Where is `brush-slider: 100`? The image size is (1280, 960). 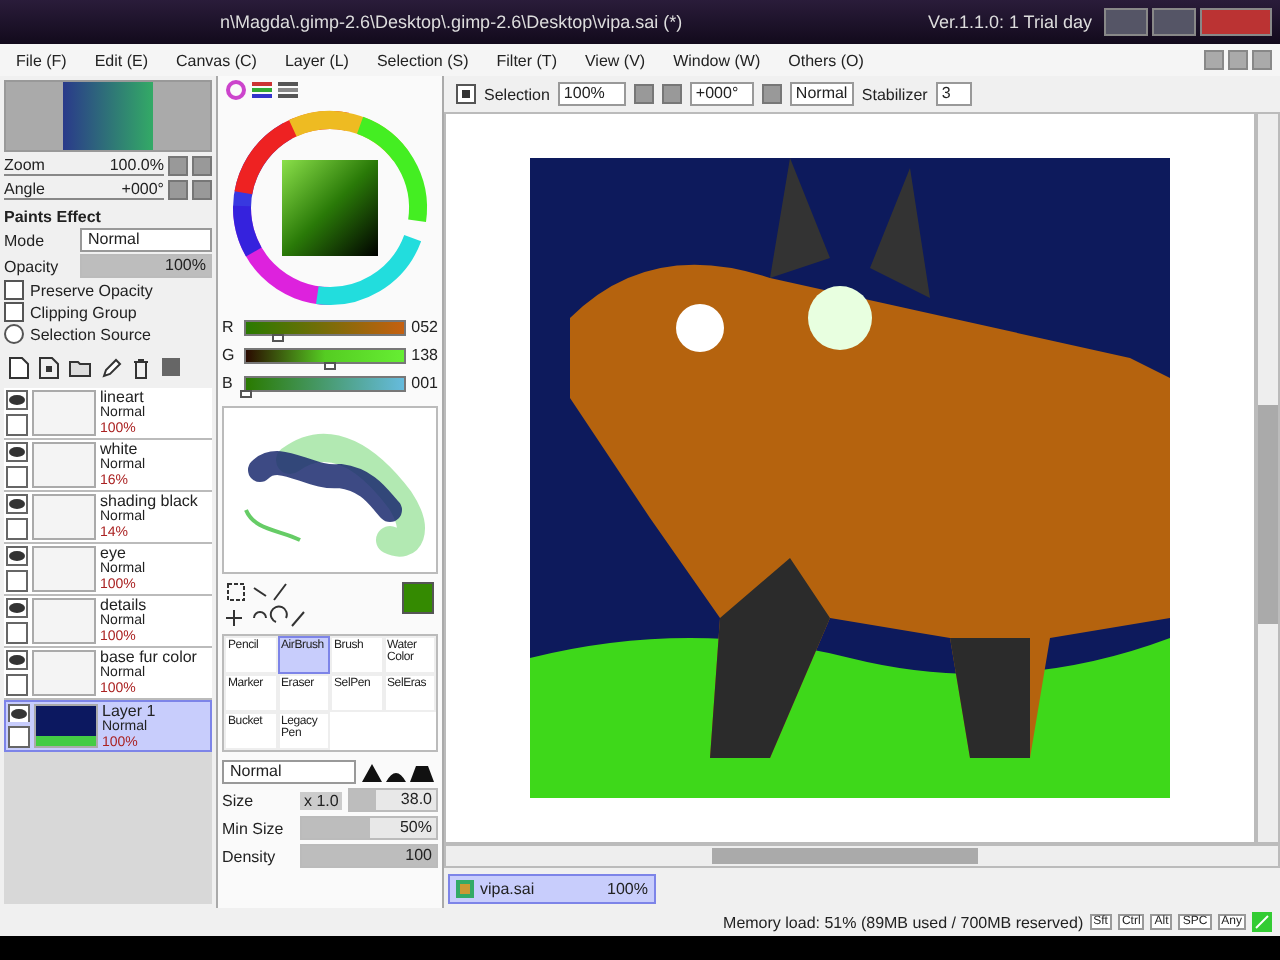 brush-slider: 100 is located at coordinates (369, 856).